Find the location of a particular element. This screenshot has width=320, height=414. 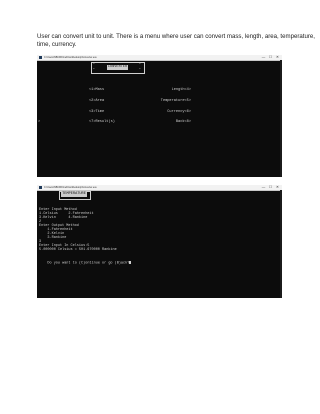

continue-prompt-text: Do you want to (C)ontinue or go (B)ack? is located at coordinates (88, 263).